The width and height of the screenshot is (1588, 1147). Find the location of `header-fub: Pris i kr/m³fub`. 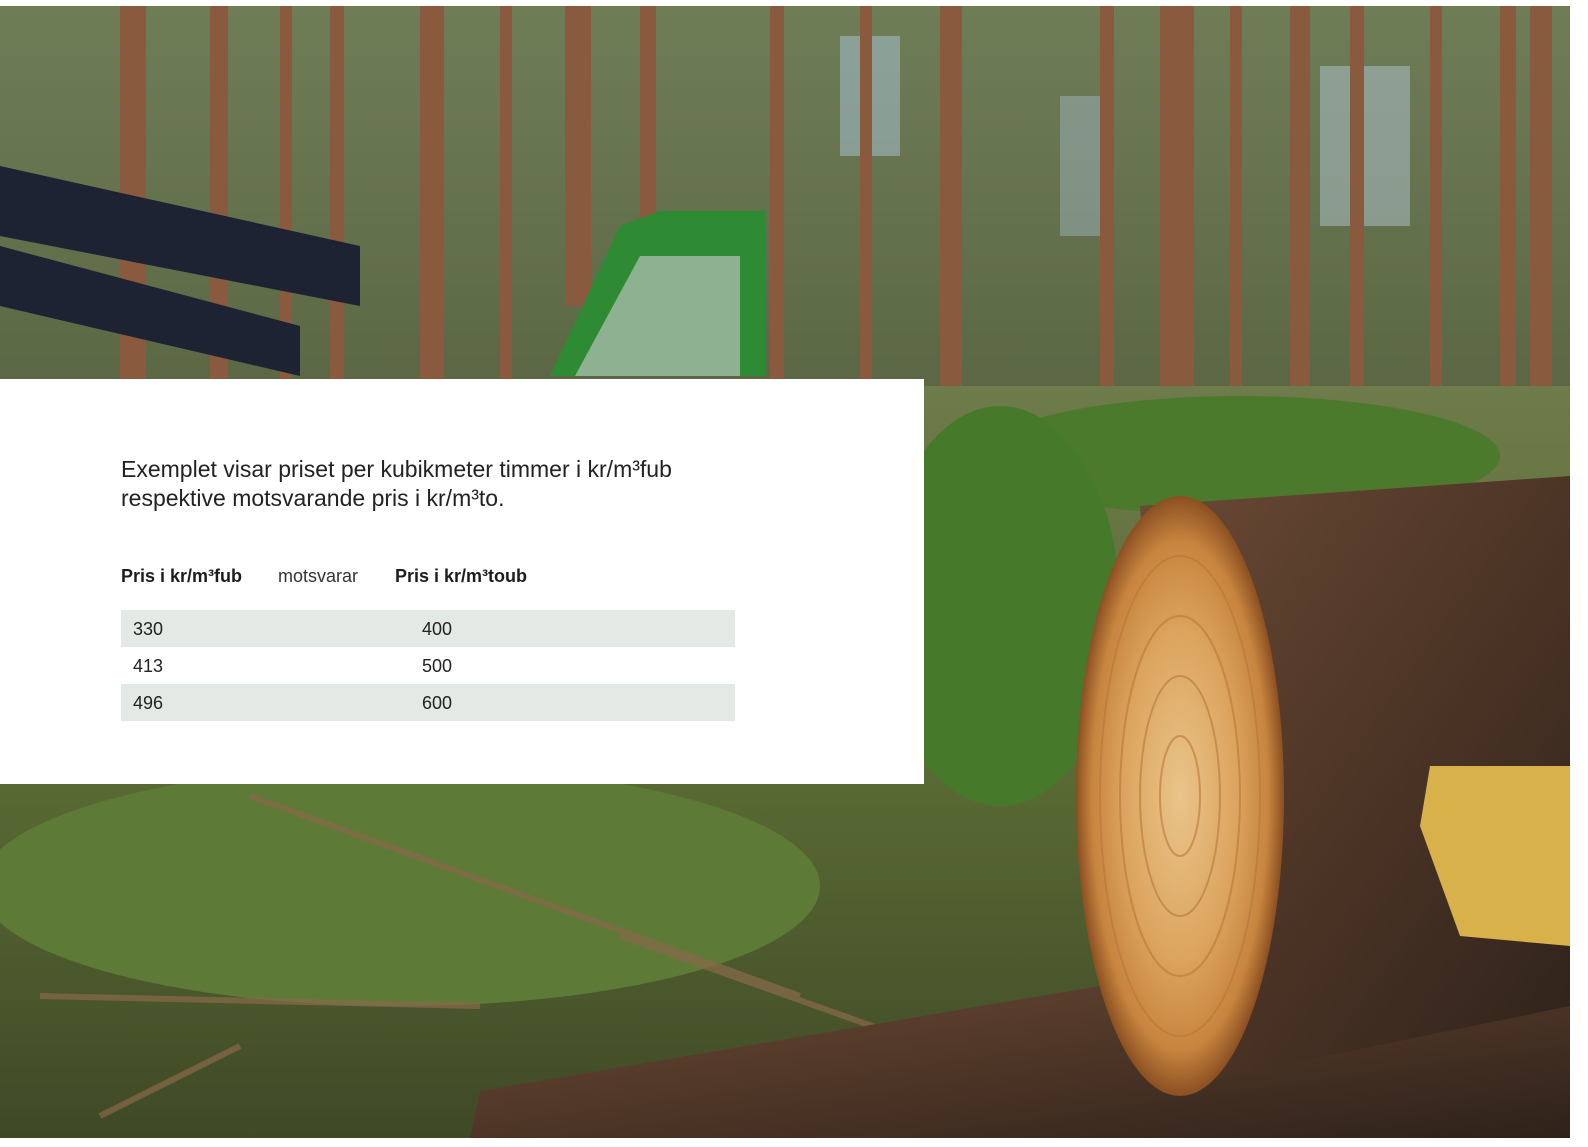

header-fub: Pris i kr/m³fub is located at coordinates (182, 576).